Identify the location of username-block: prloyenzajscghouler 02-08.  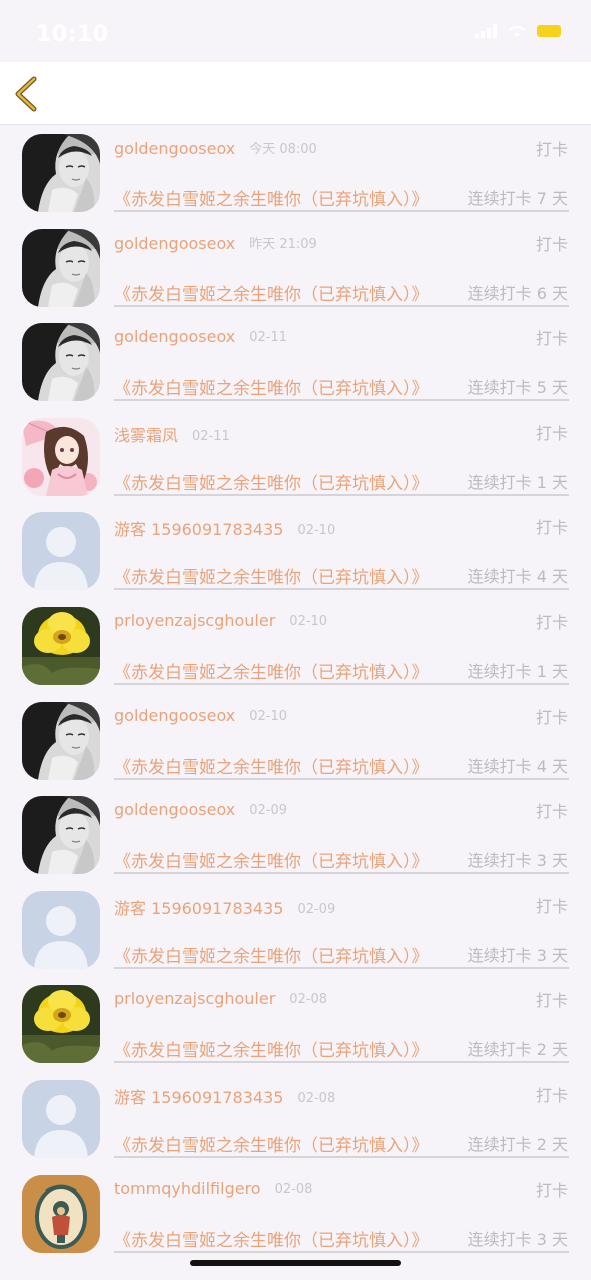
(220, 998).